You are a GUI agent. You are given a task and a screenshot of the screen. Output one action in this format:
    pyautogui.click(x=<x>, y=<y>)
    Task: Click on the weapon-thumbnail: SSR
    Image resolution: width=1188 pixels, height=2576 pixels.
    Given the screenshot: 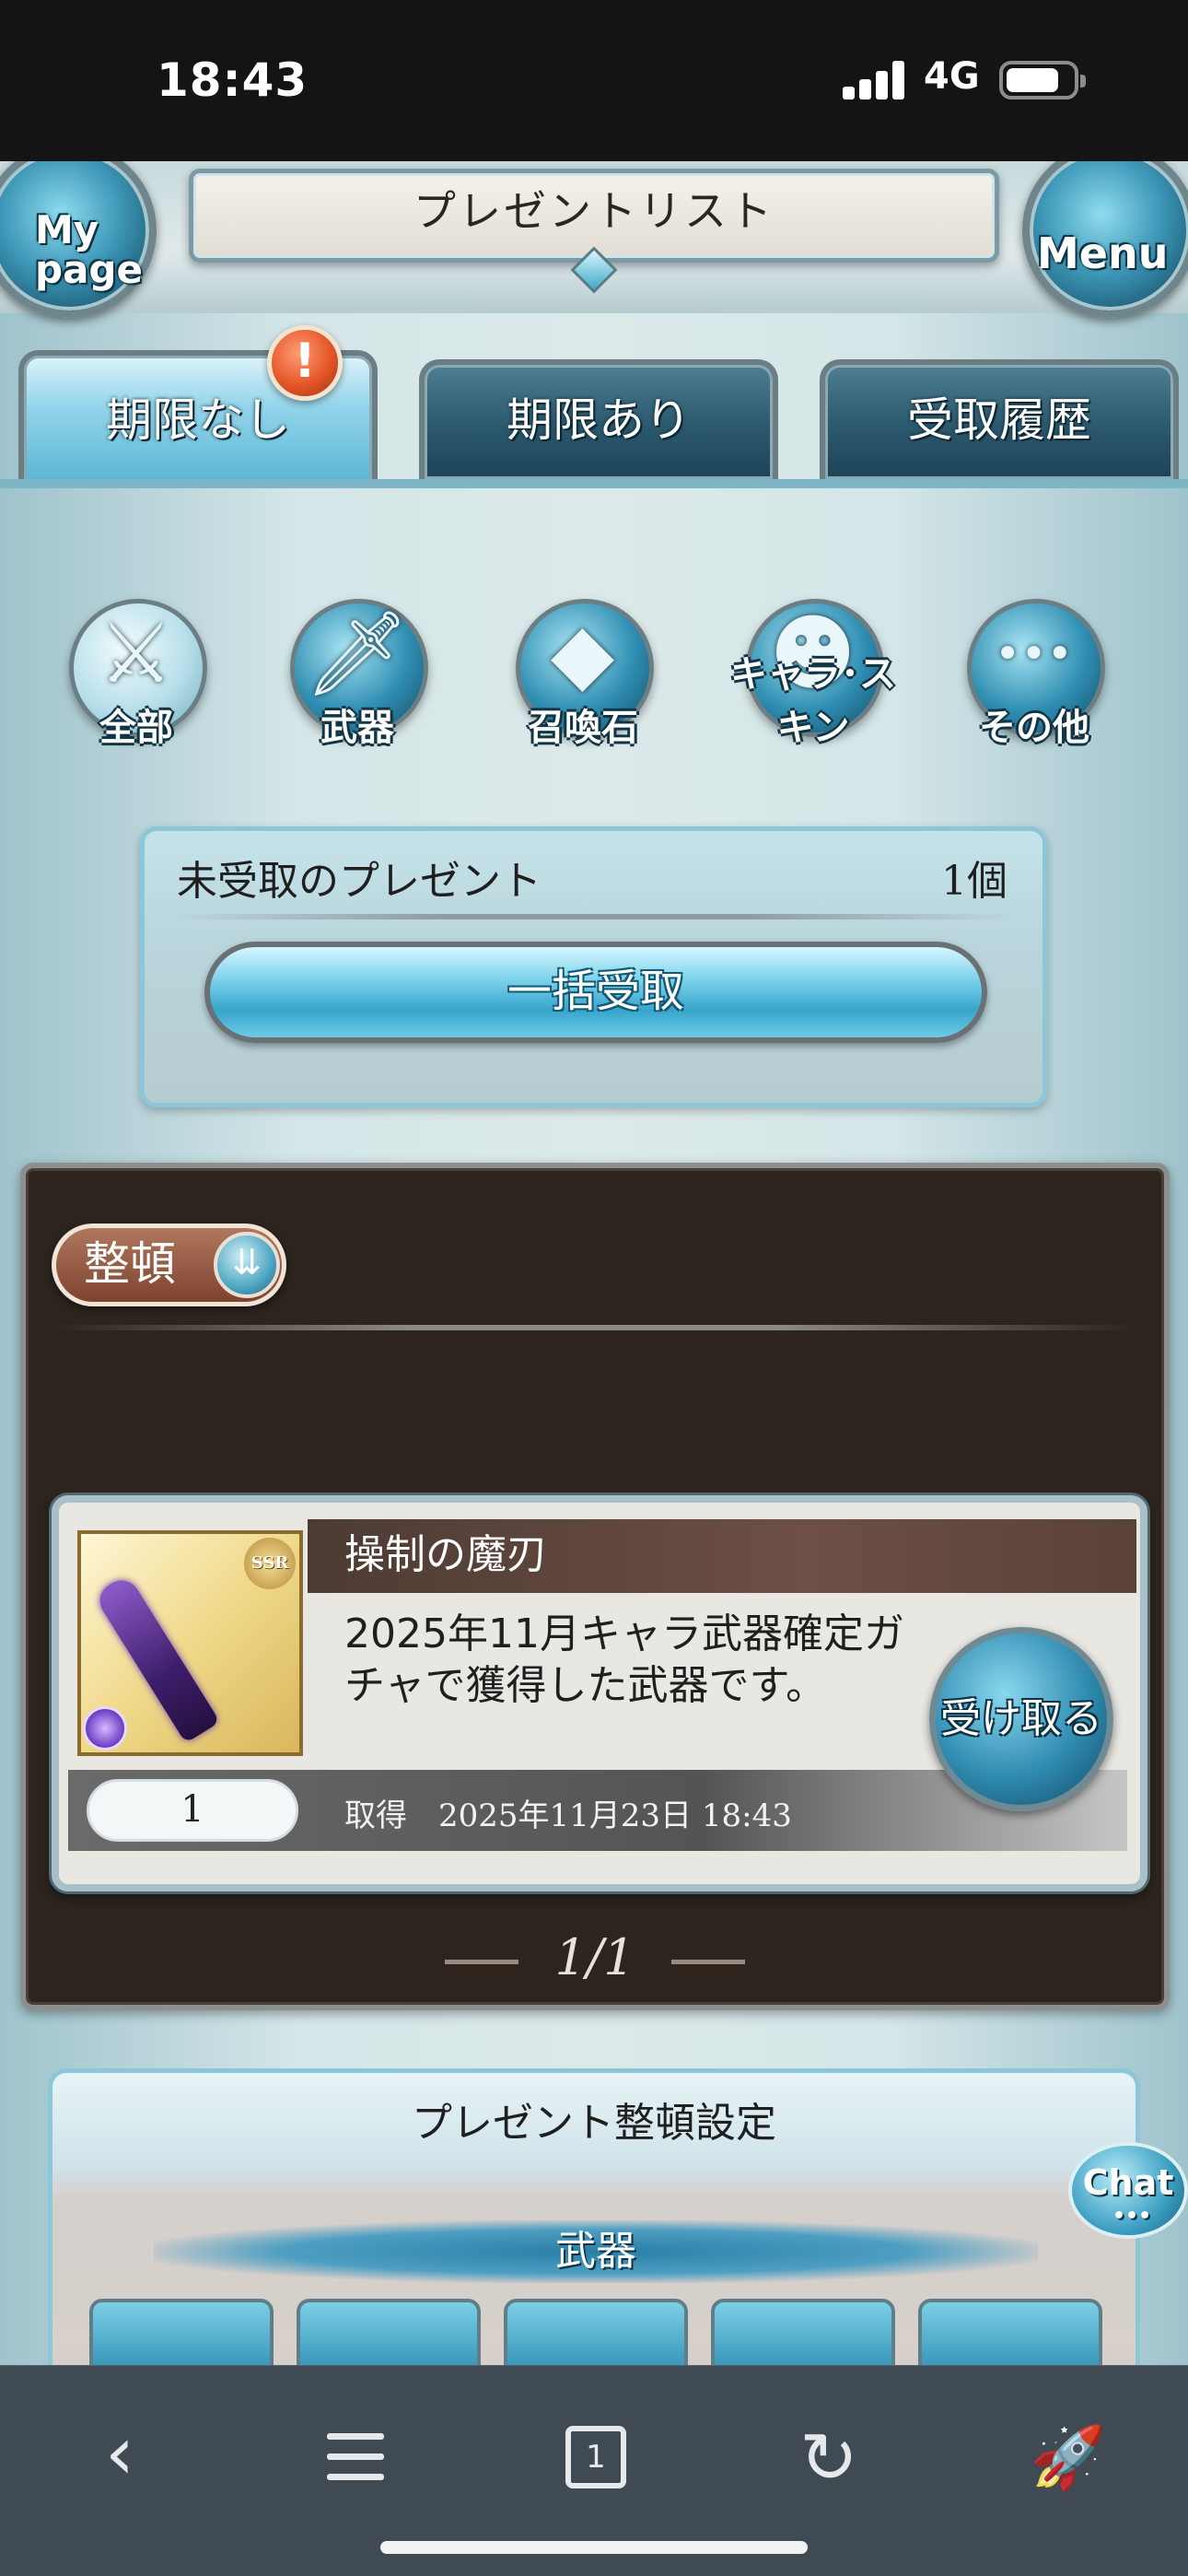 What is the action you would take?
    pyautogui.click(x=190, y=1643)
    